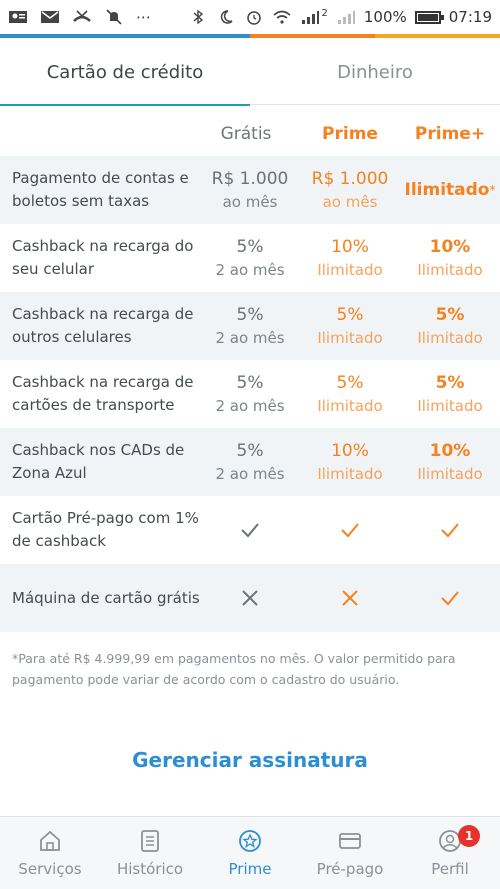 The height and width of the screenshot is (889, 500). I want to click on notification-badge: 1, so click(469, 836).